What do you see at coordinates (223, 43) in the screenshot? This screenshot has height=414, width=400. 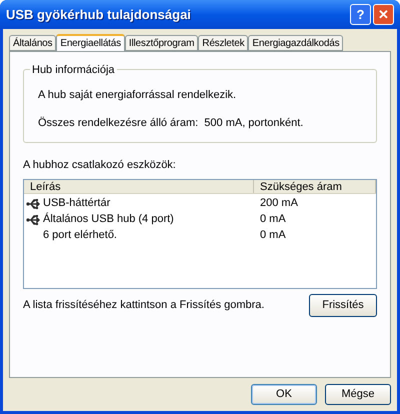 I see `tab: Részletek` at bounding box center [223, 43].